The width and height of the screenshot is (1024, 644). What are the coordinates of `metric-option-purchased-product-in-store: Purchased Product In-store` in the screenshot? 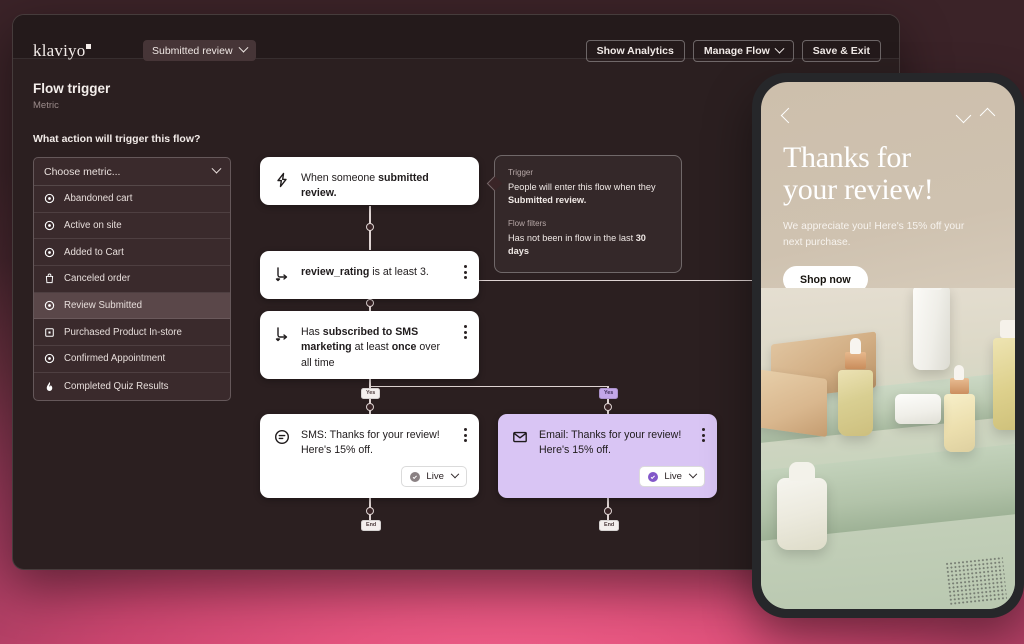 It's located at (132, 333).